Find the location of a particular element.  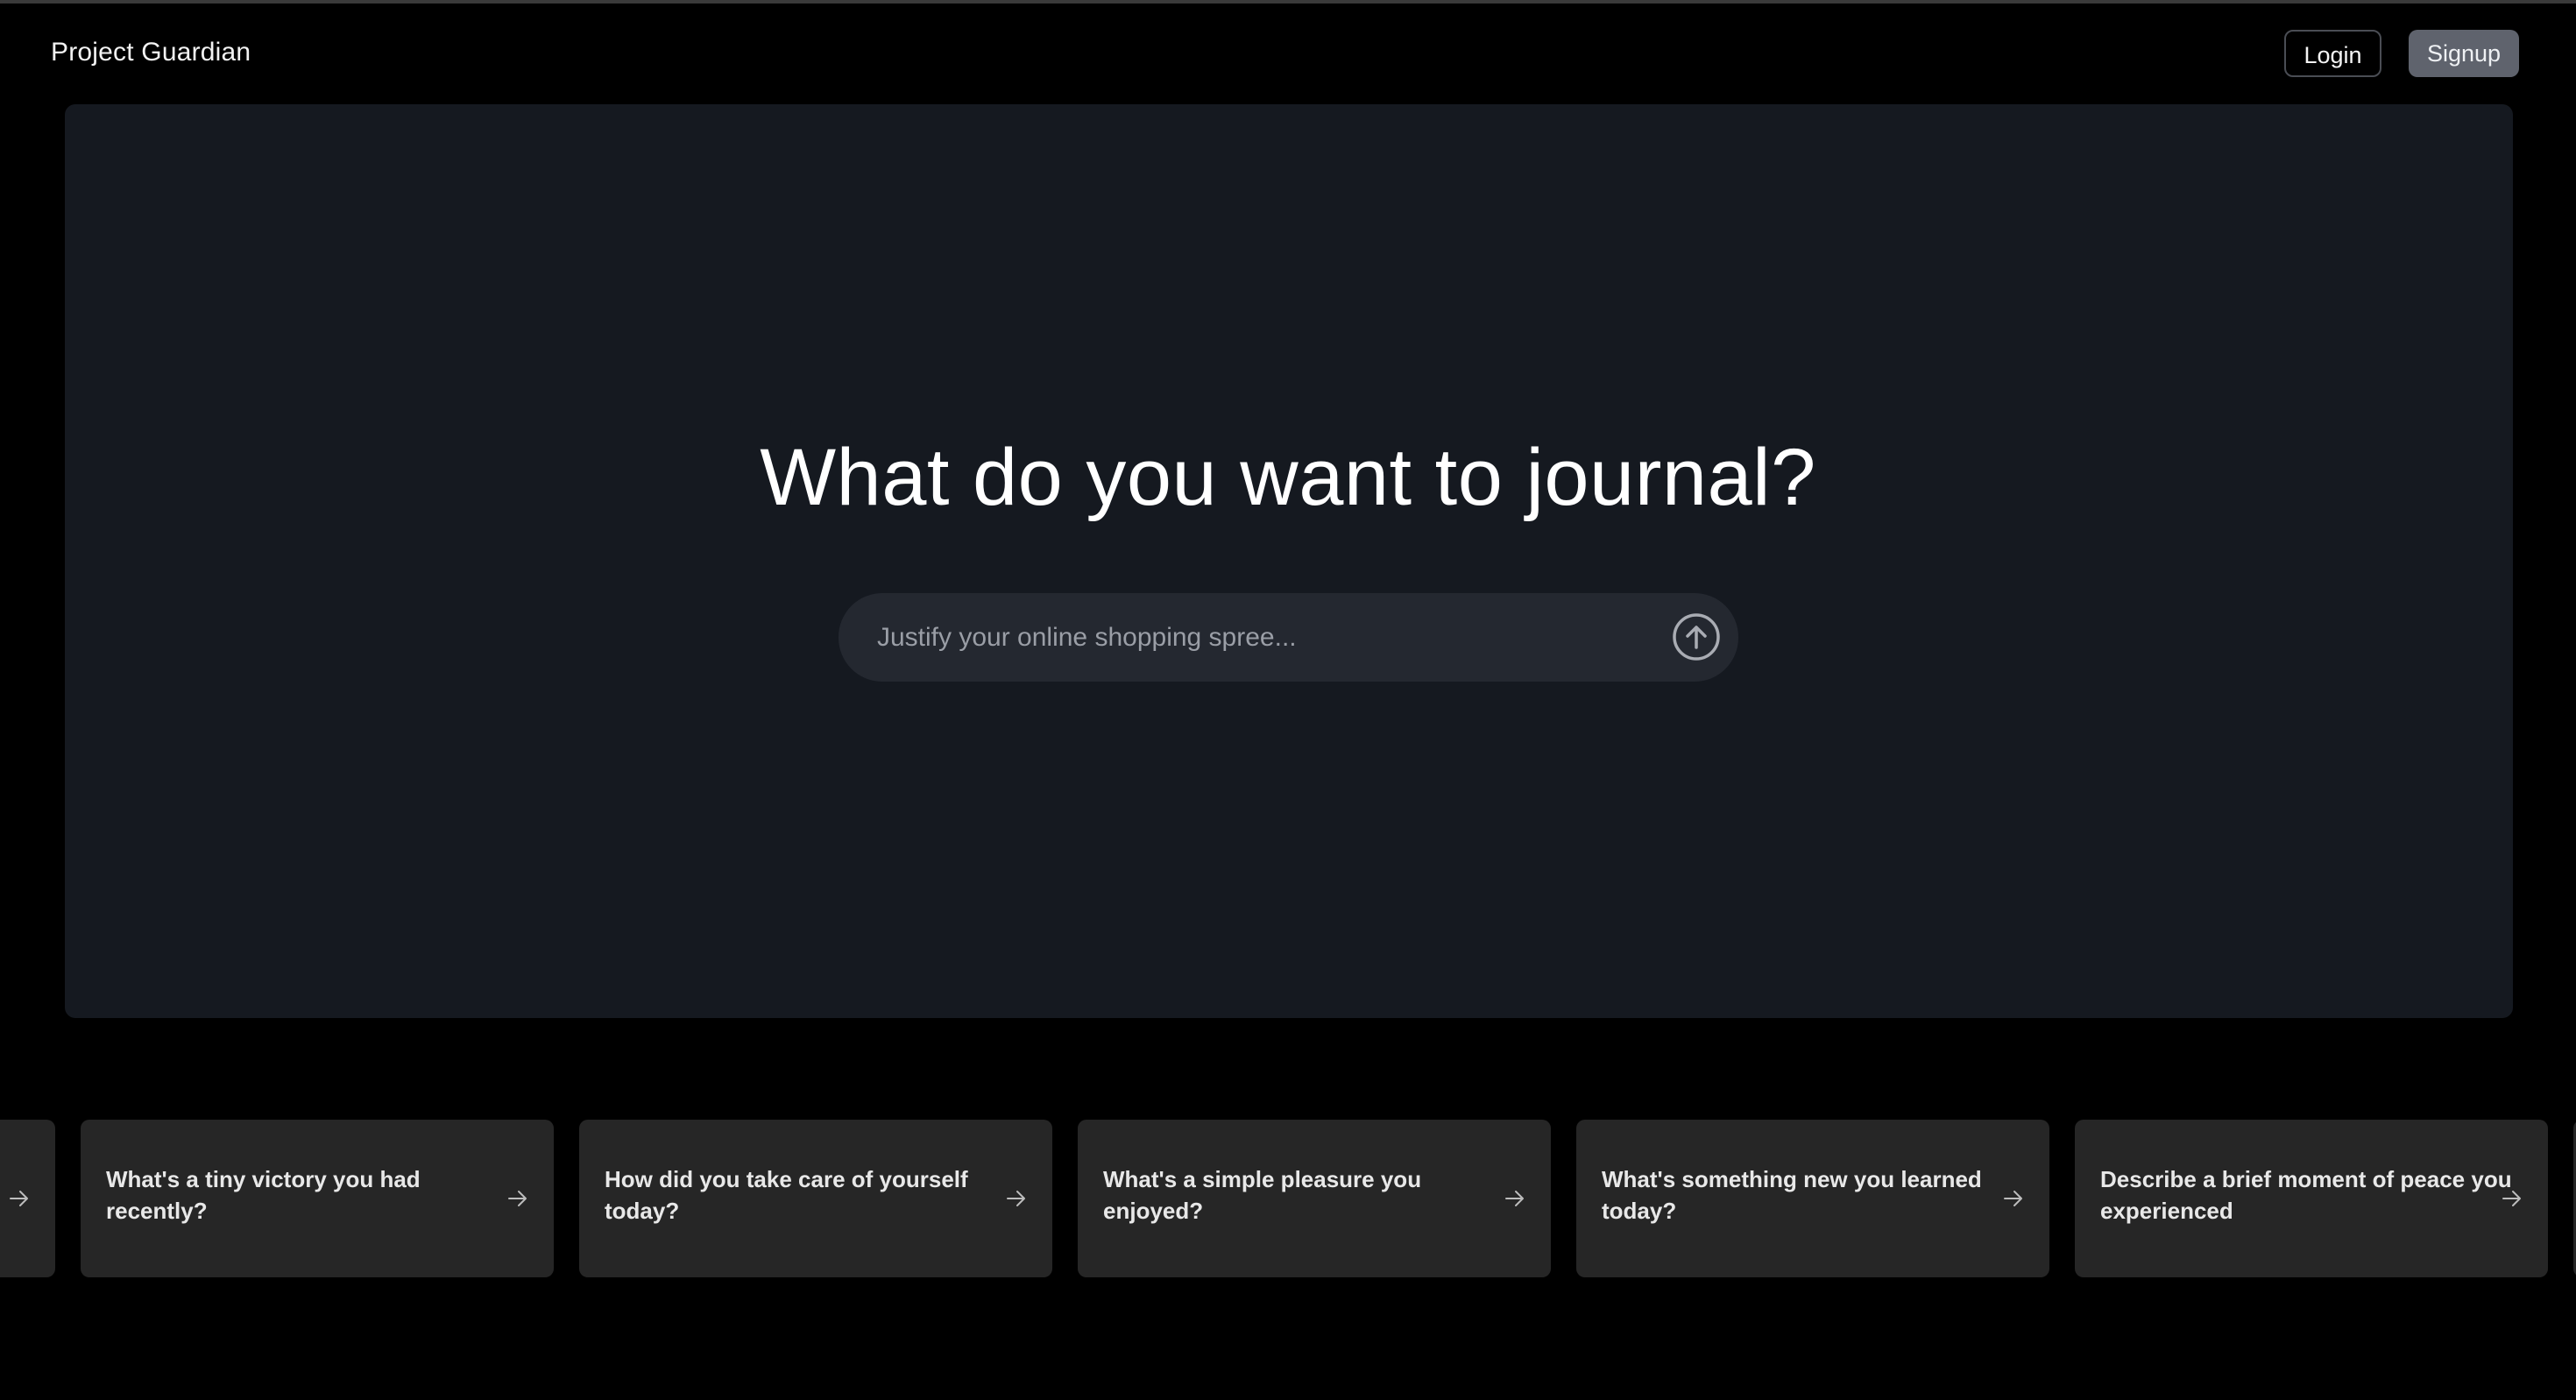

hero-title: What do you want to journal? is located at coordinates (1288, 477).